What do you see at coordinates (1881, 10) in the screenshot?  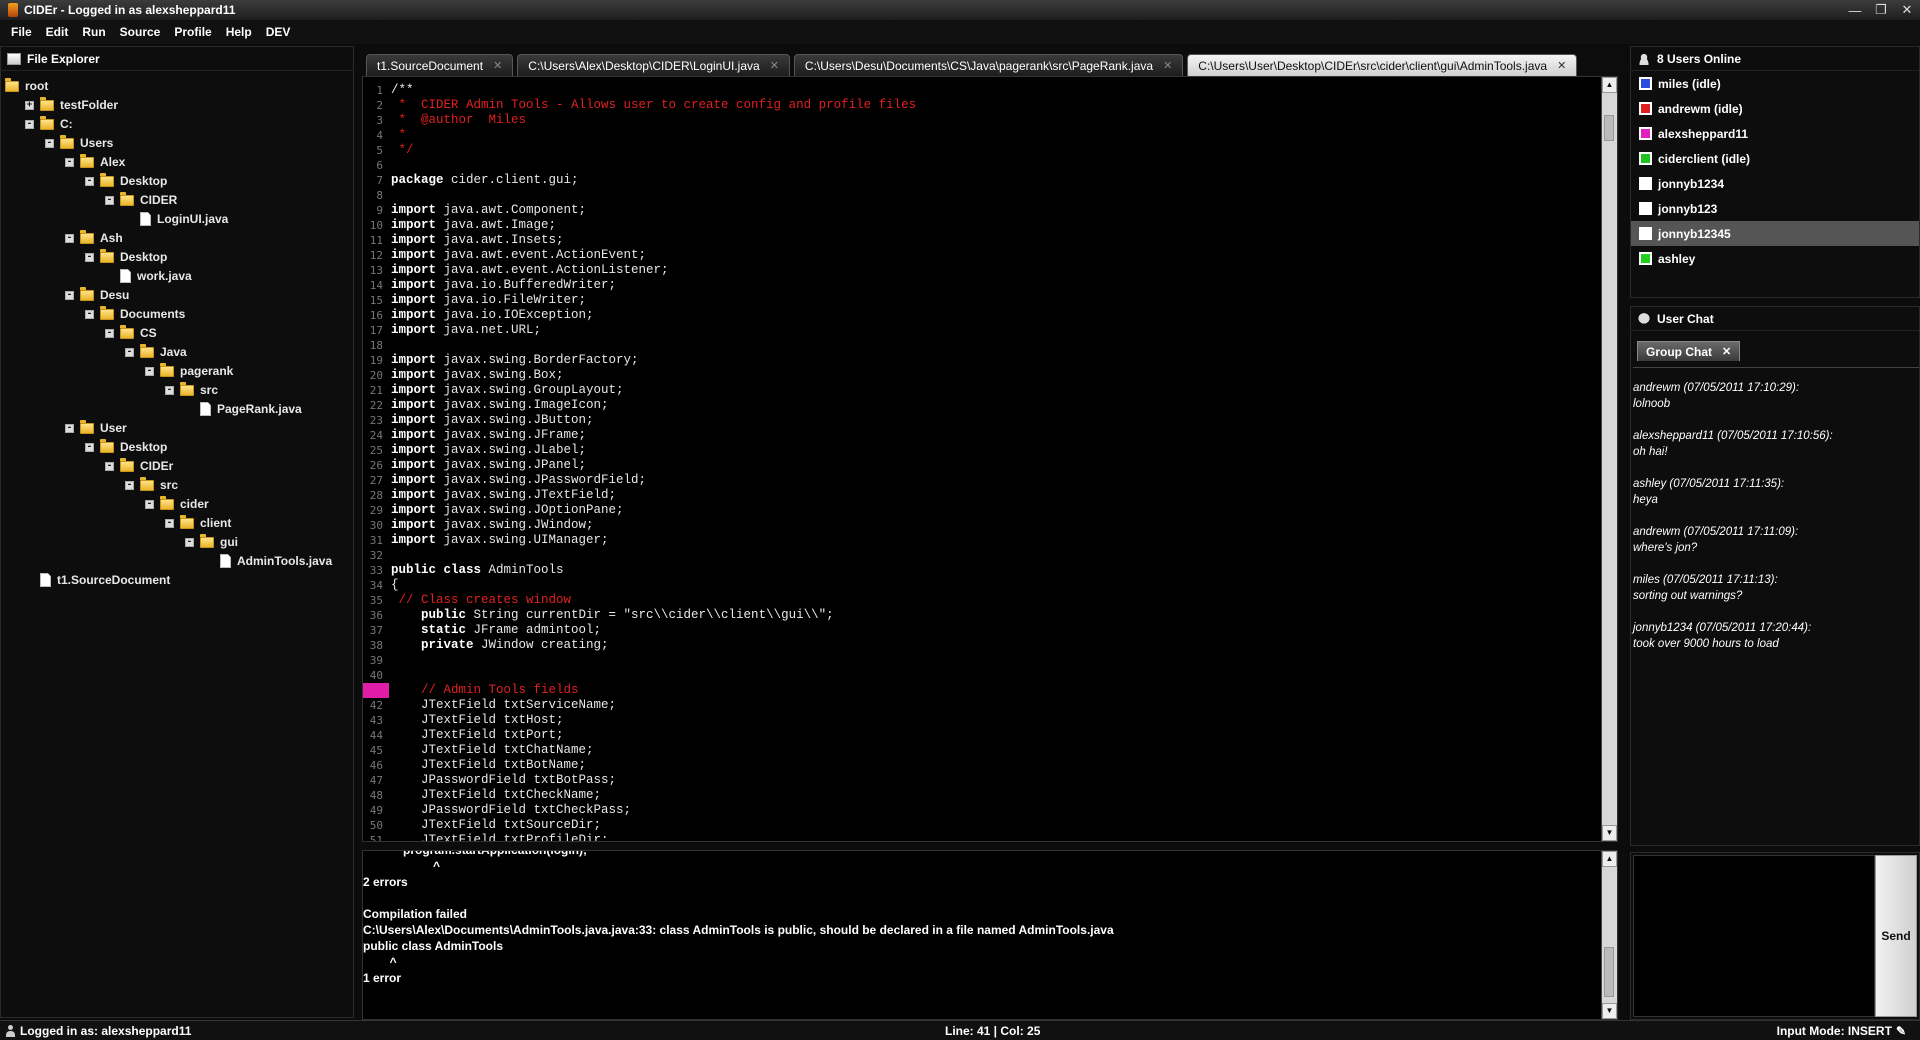 I see `restore-icon: ❐` at bounding box center [1881, 10].